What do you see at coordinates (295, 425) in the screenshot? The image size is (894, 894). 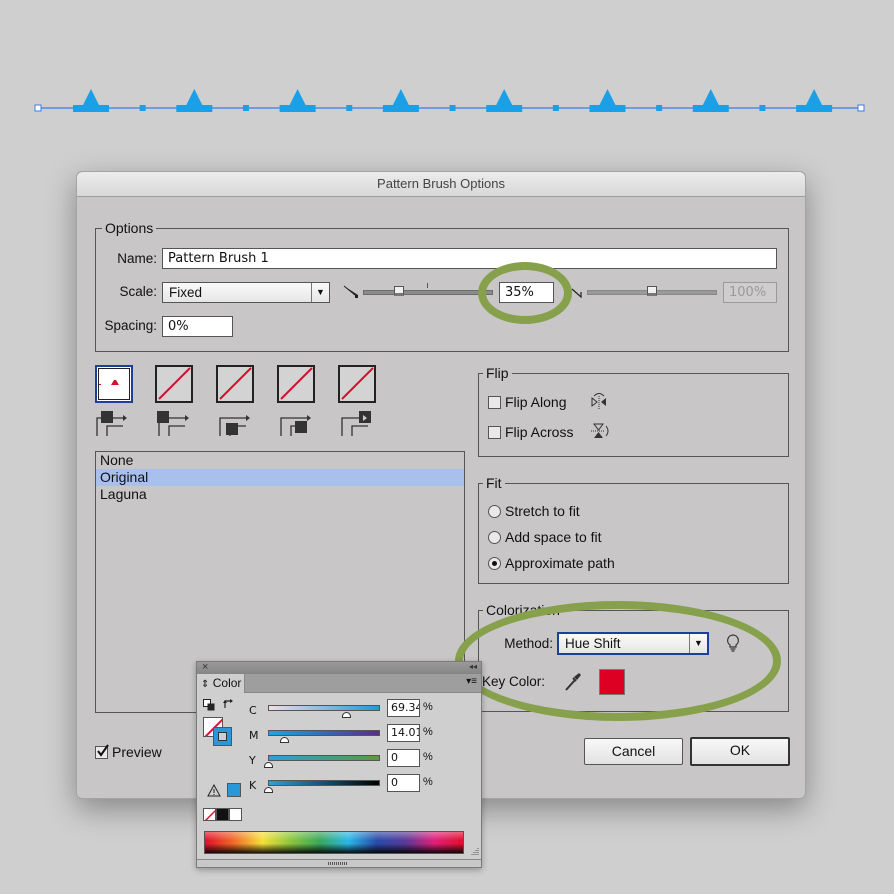 I see `start-tile-type-icon` at bounding box center [295, 425].